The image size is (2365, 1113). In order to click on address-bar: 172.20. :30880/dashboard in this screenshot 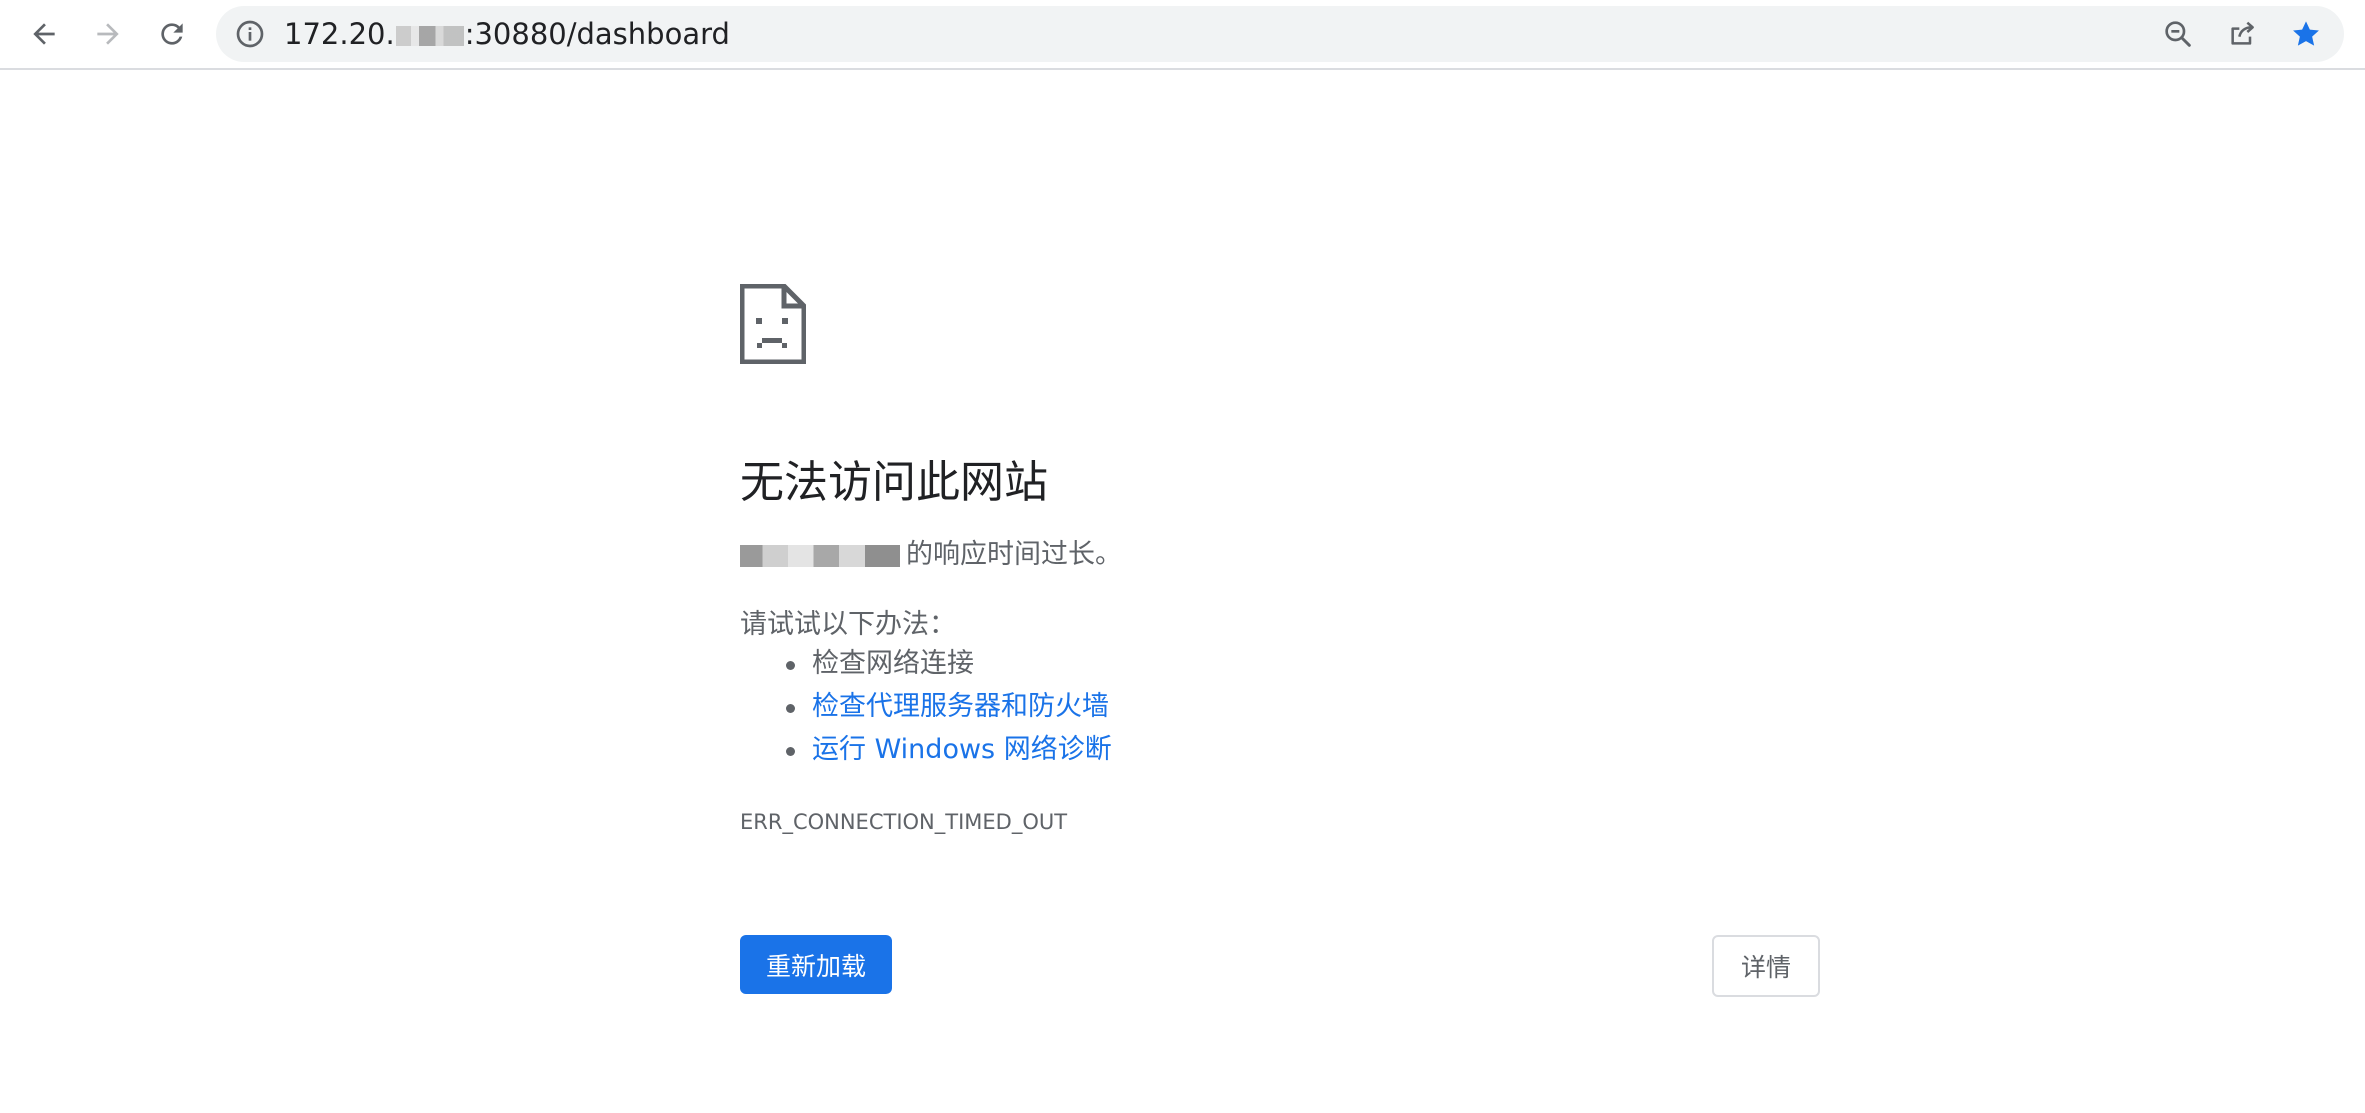, I will do `click(1280, 34)`.